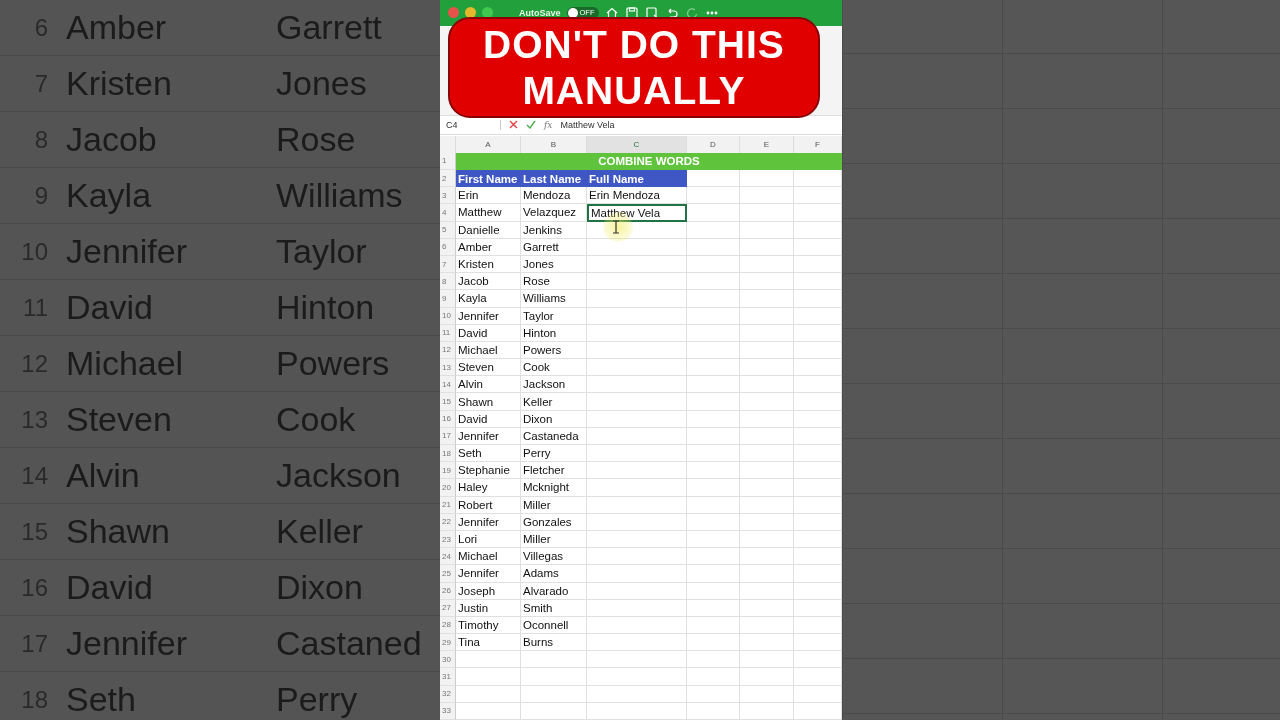 The width and height of the screenshot is (1280, 720). Describe the element at coordinates (448, 213) in the screenshot. I see `row-number: 4` at that location.